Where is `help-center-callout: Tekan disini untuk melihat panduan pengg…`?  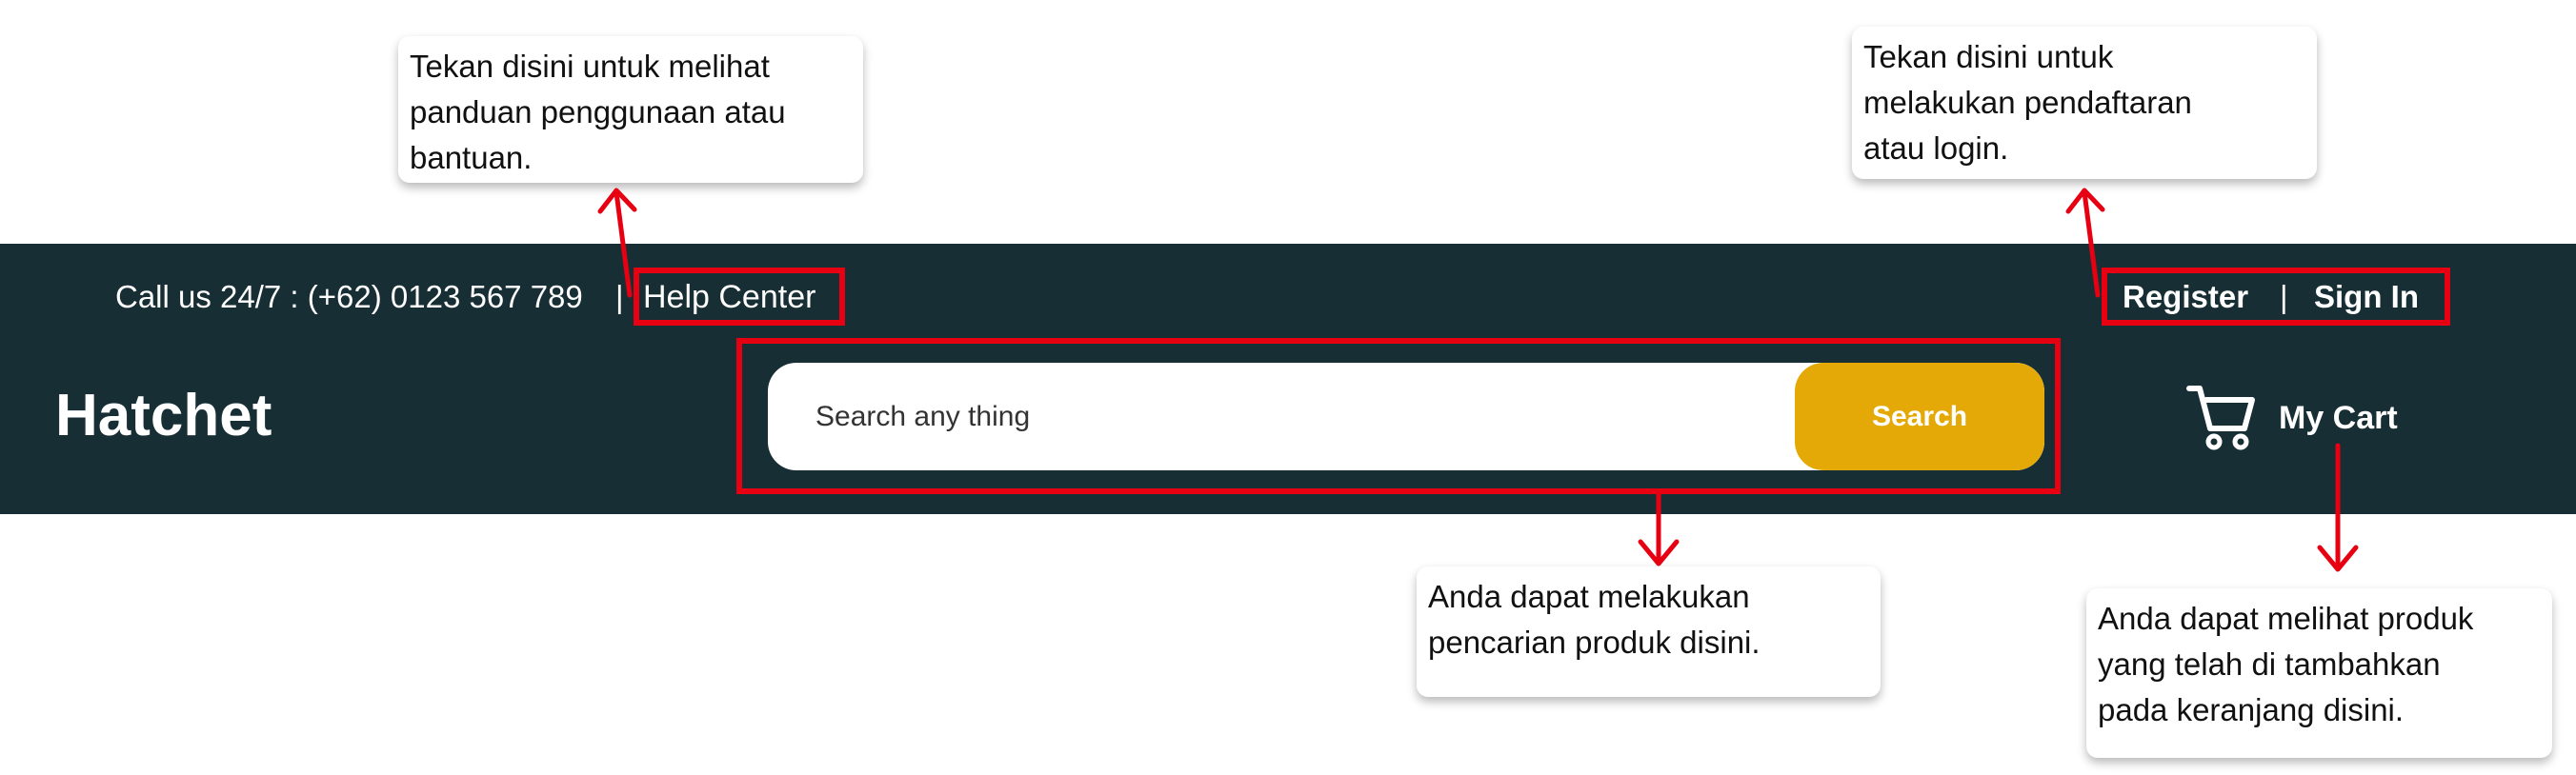
help-center-callout: Tekan disini untuk melihat panduan pengg… is located at coordinates (631, 109).